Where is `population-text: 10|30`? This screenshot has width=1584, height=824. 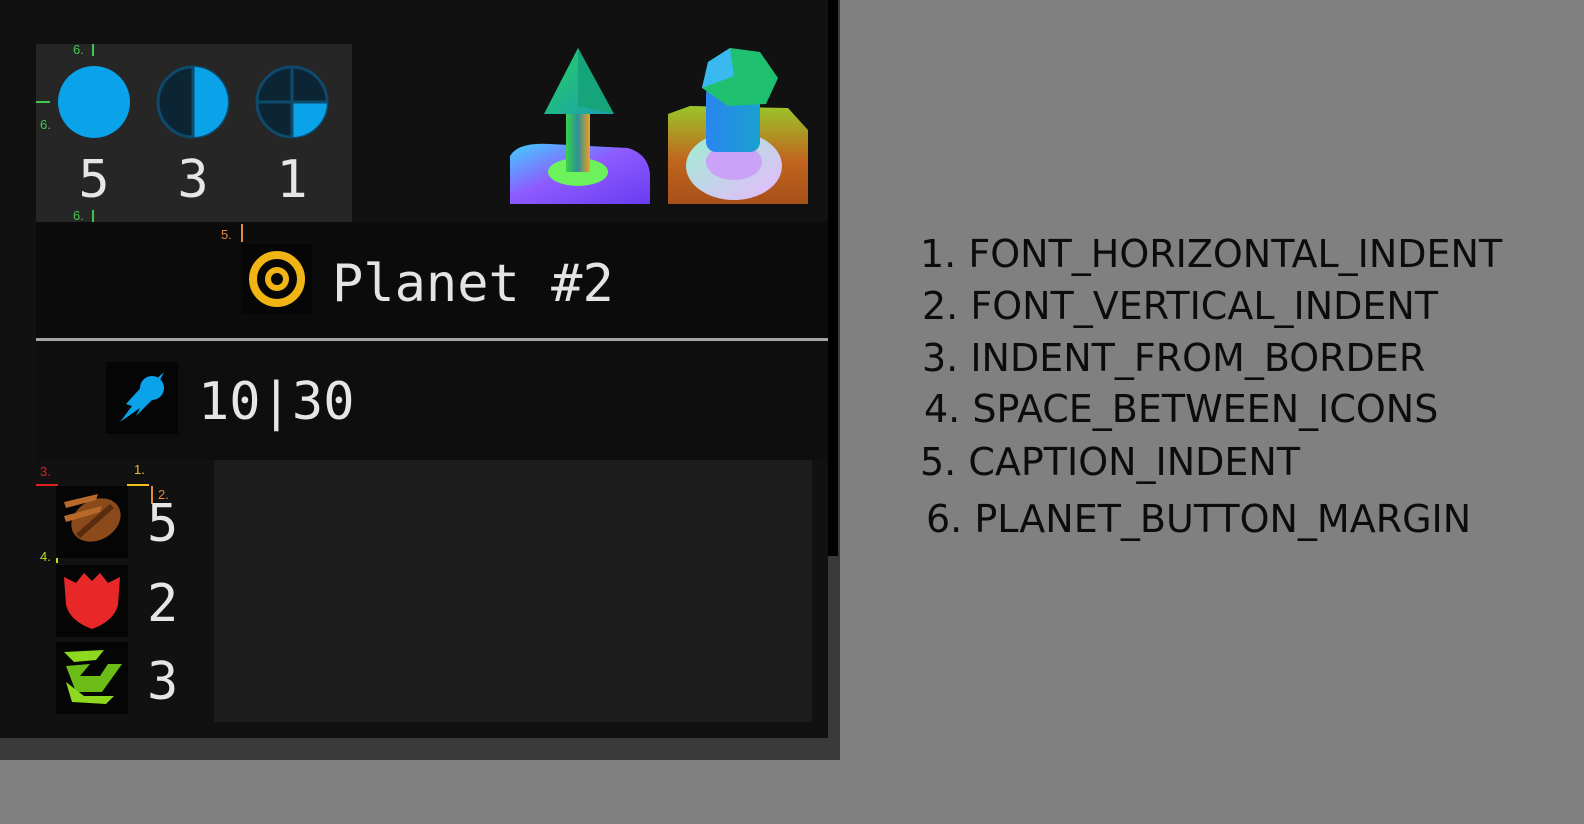
population-text: 10|30 is located at coordinates (276, 402).